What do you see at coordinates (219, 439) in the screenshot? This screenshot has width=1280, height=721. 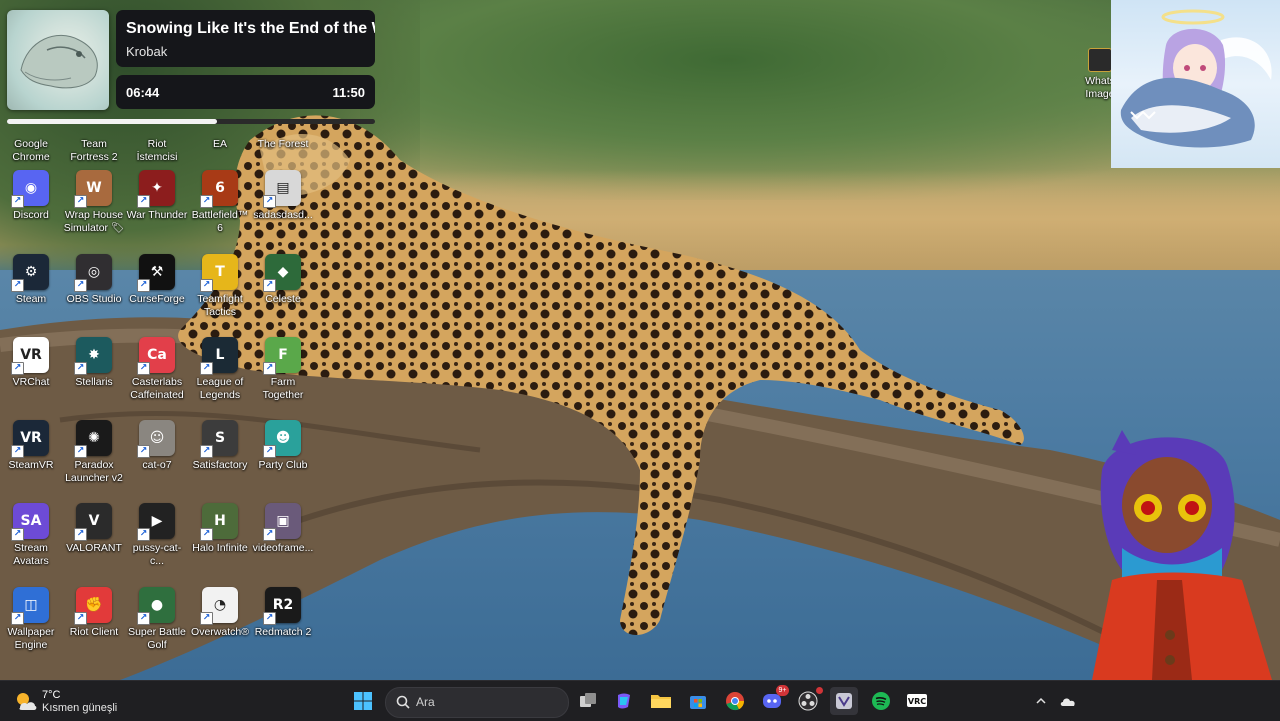 I see `satisfactory-icon: S ↗` at bounding box center [219, 439].